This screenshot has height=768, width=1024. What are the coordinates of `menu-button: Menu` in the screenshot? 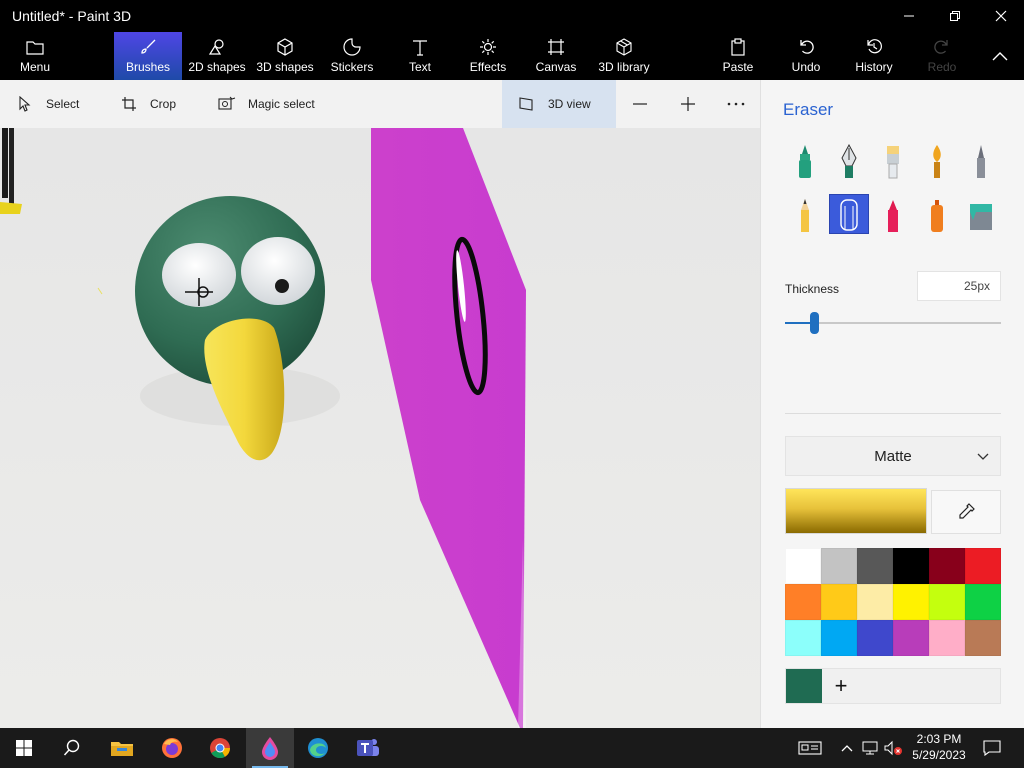 It's located at (35, 56).